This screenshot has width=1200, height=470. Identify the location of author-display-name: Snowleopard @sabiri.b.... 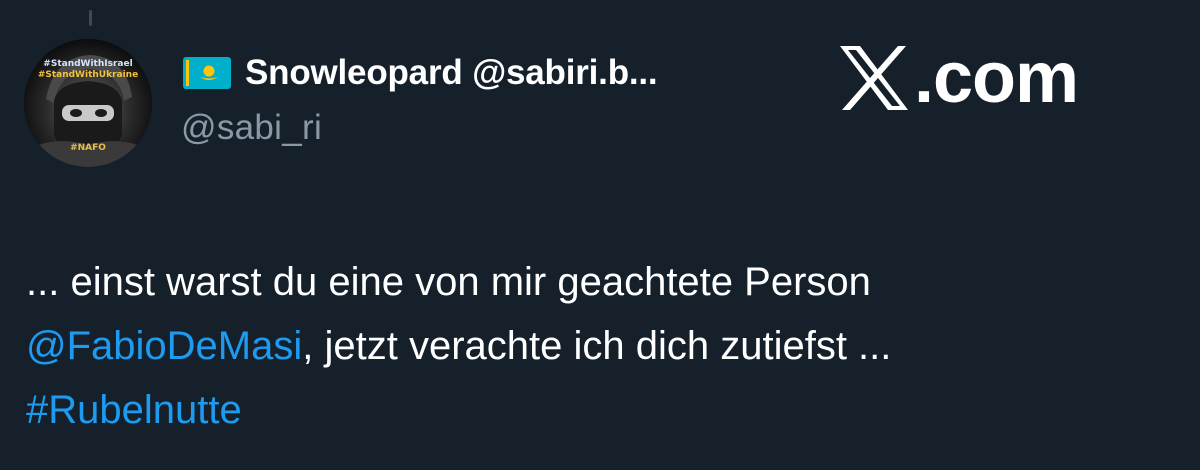
(451, 73).